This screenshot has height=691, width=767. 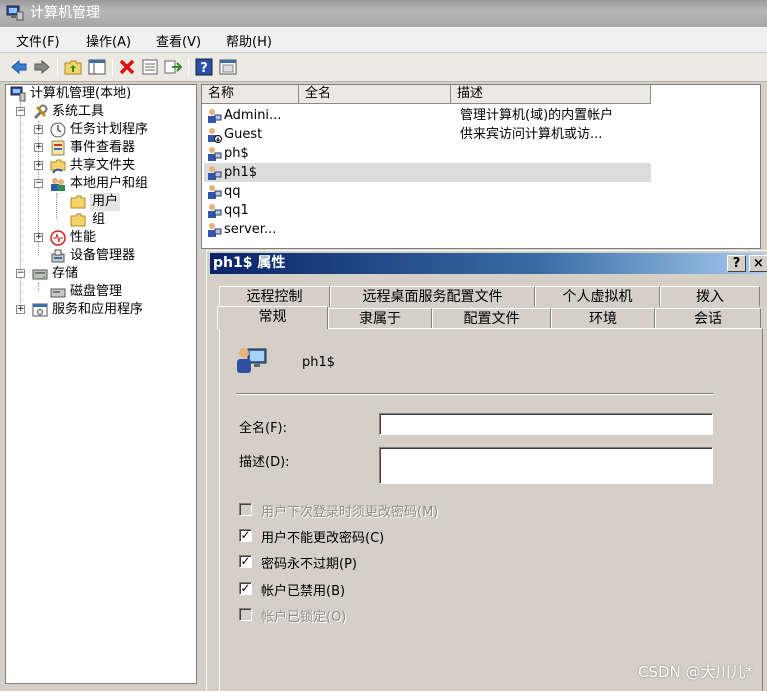 What do you see at coordinates (249, 40) in the screenshot?
I see `menu-help: 帮助(H)` at bounding box center [249, 40].